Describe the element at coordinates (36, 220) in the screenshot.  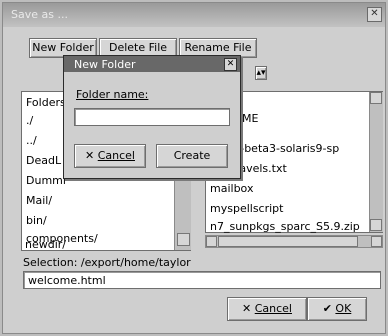
I see `list-item: bin/` at that location.